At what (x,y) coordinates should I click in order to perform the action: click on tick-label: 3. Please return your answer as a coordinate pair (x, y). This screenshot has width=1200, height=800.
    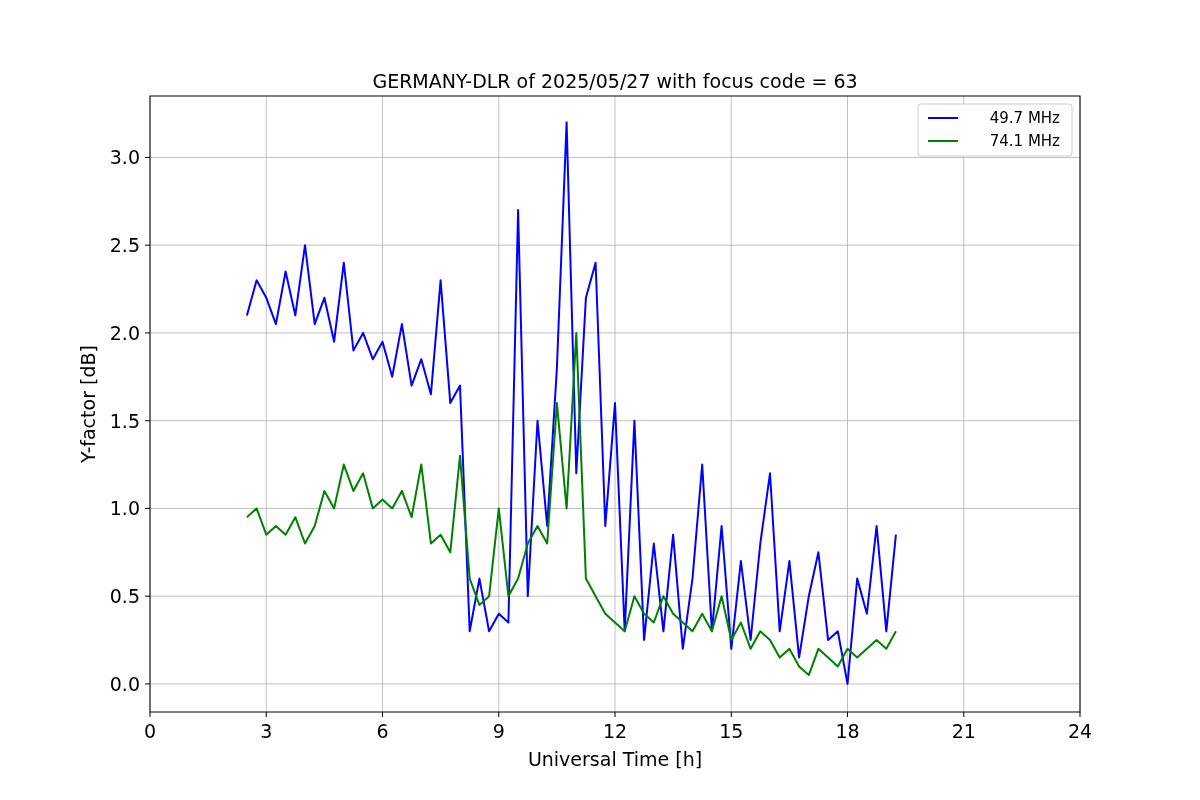
    Looking at the image, I should click on (266, 731).